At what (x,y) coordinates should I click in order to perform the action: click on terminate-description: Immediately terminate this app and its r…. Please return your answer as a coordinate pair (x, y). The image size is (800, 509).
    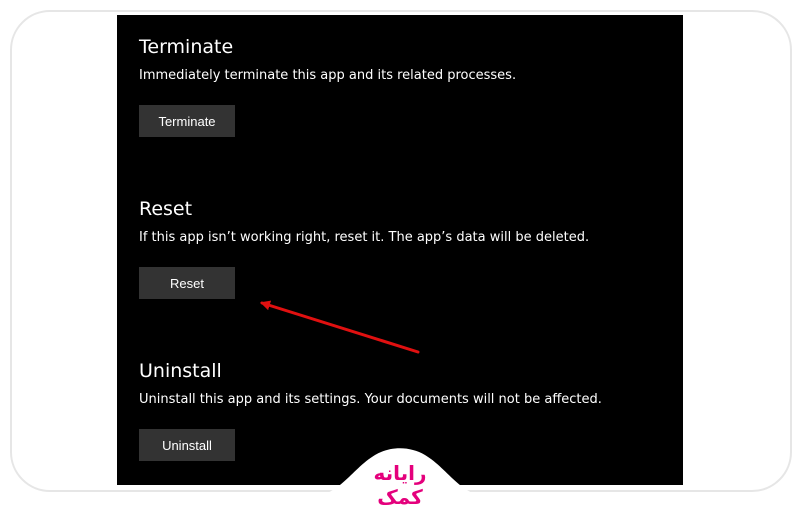
    Looking at the image, I should click on (328, 75).